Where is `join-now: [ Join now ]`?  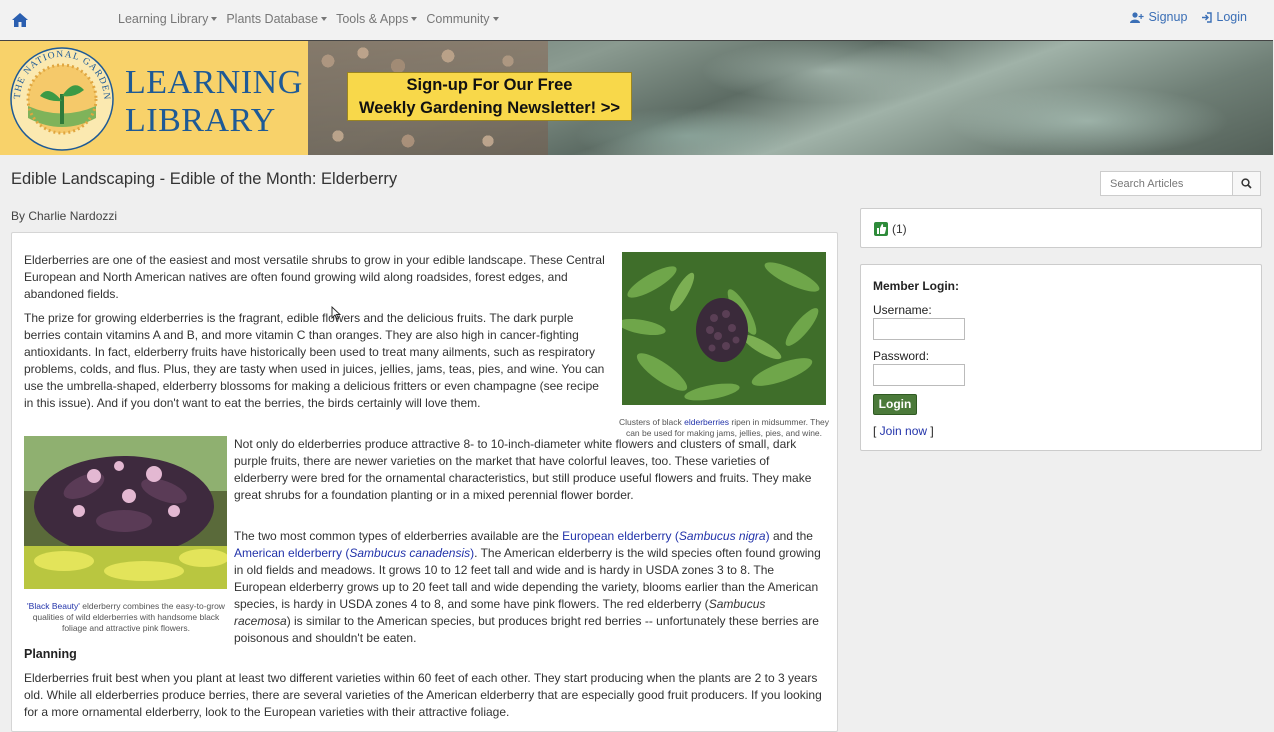
join-now: [ Join now ] is located at coordinates (903, 431).